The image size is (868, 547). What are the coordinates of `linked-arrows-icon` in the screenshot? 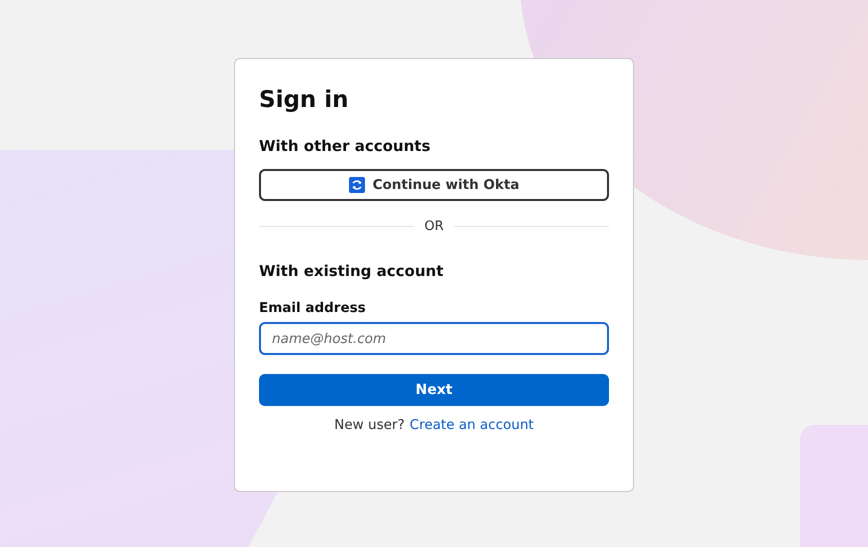 It's located at (356, 185).